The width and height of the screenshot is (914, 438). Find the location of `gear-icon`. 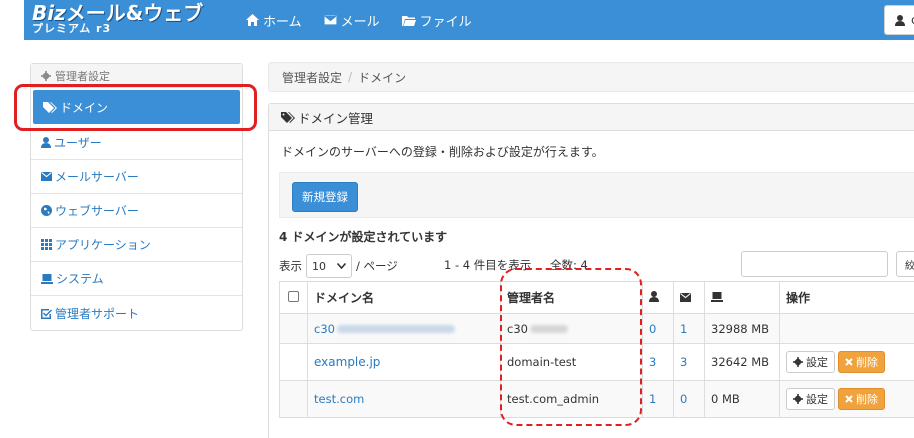

gear-icon is located at coordinates (46, 75).